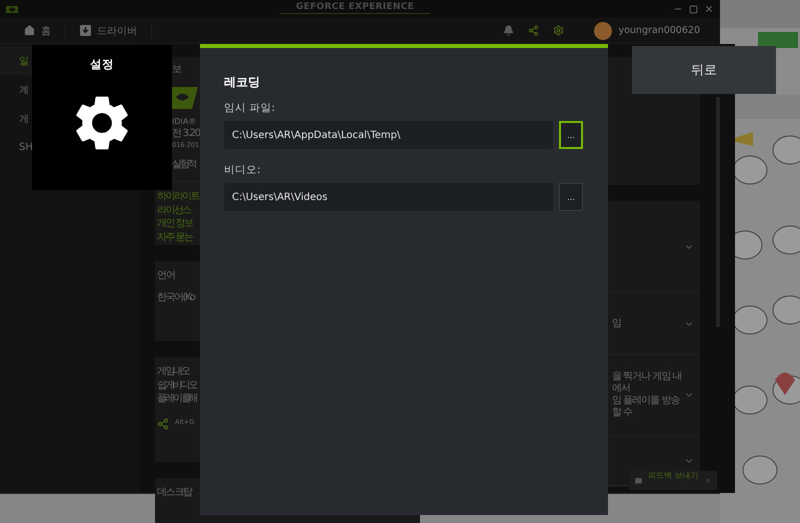 The height and width of the screenshot is (523, 800). Describe the element at coordinates (183, 165) in the screenshot. I see `checkbox-label: 실험적` at that location.